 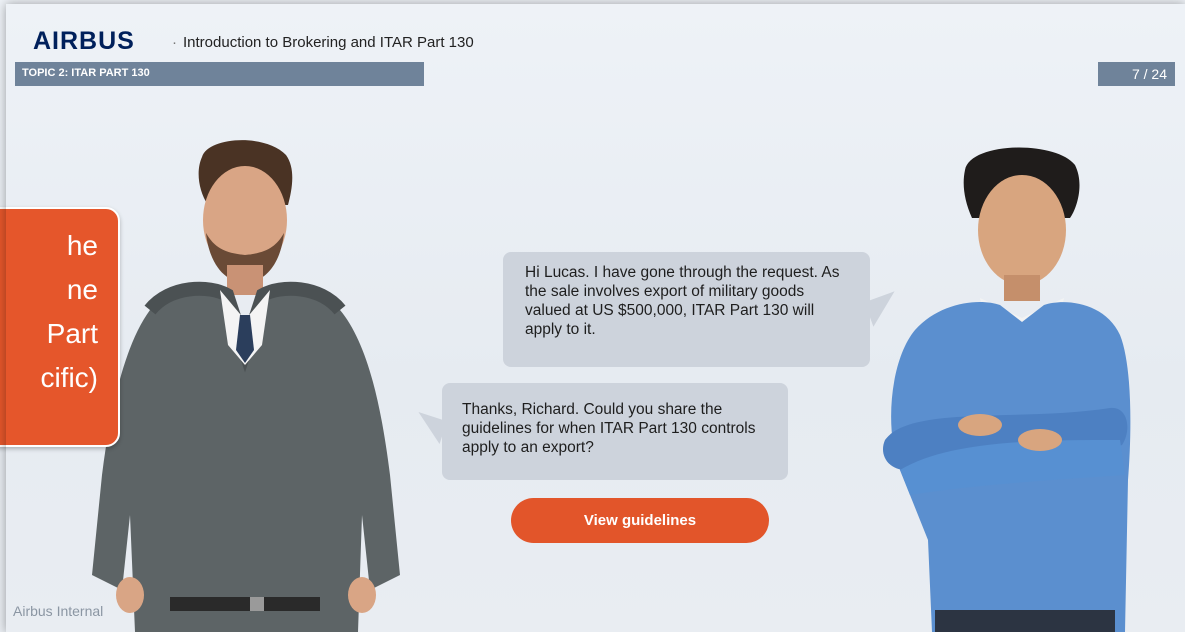 What do you see at coordinates (72, 333) in the screenshot?
I see `callout-line-3: Part` at bounding box center [72, 333].